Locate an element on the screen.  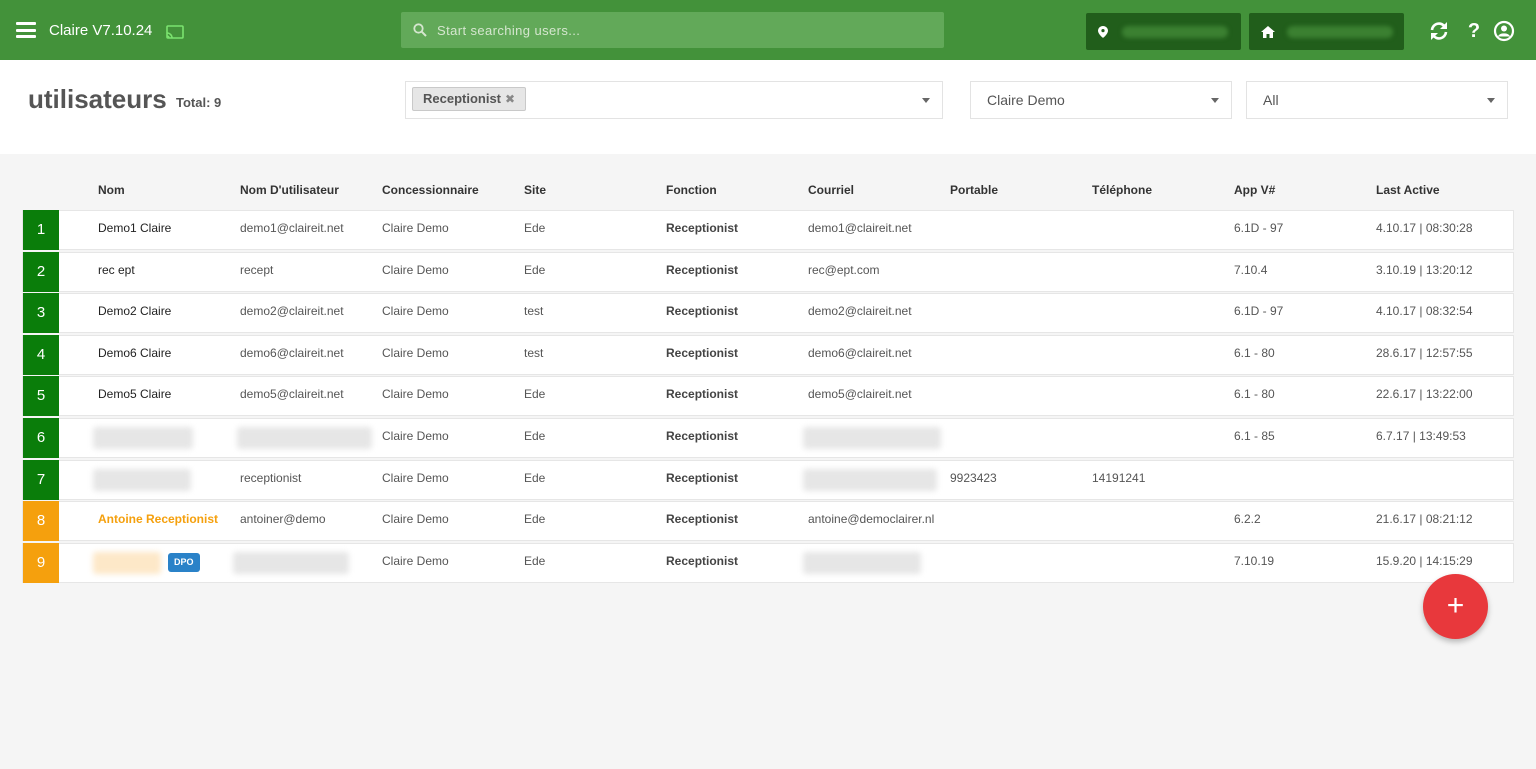
col-mobile: Portable is located at coordinates (974, 190).